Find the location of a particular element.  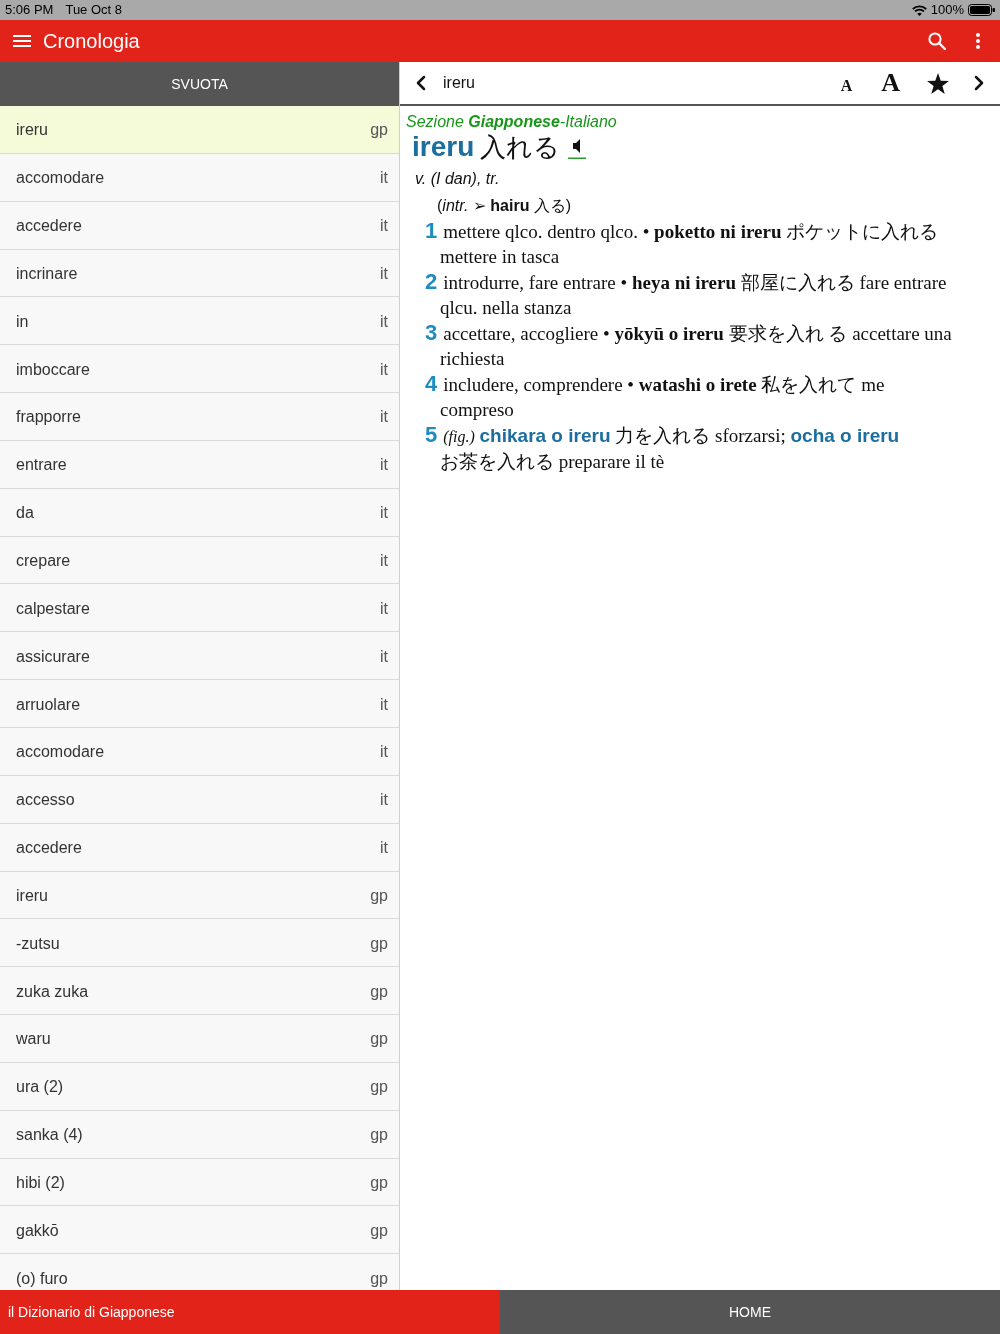

history-word: entrare is located at coordinates (41, 465).